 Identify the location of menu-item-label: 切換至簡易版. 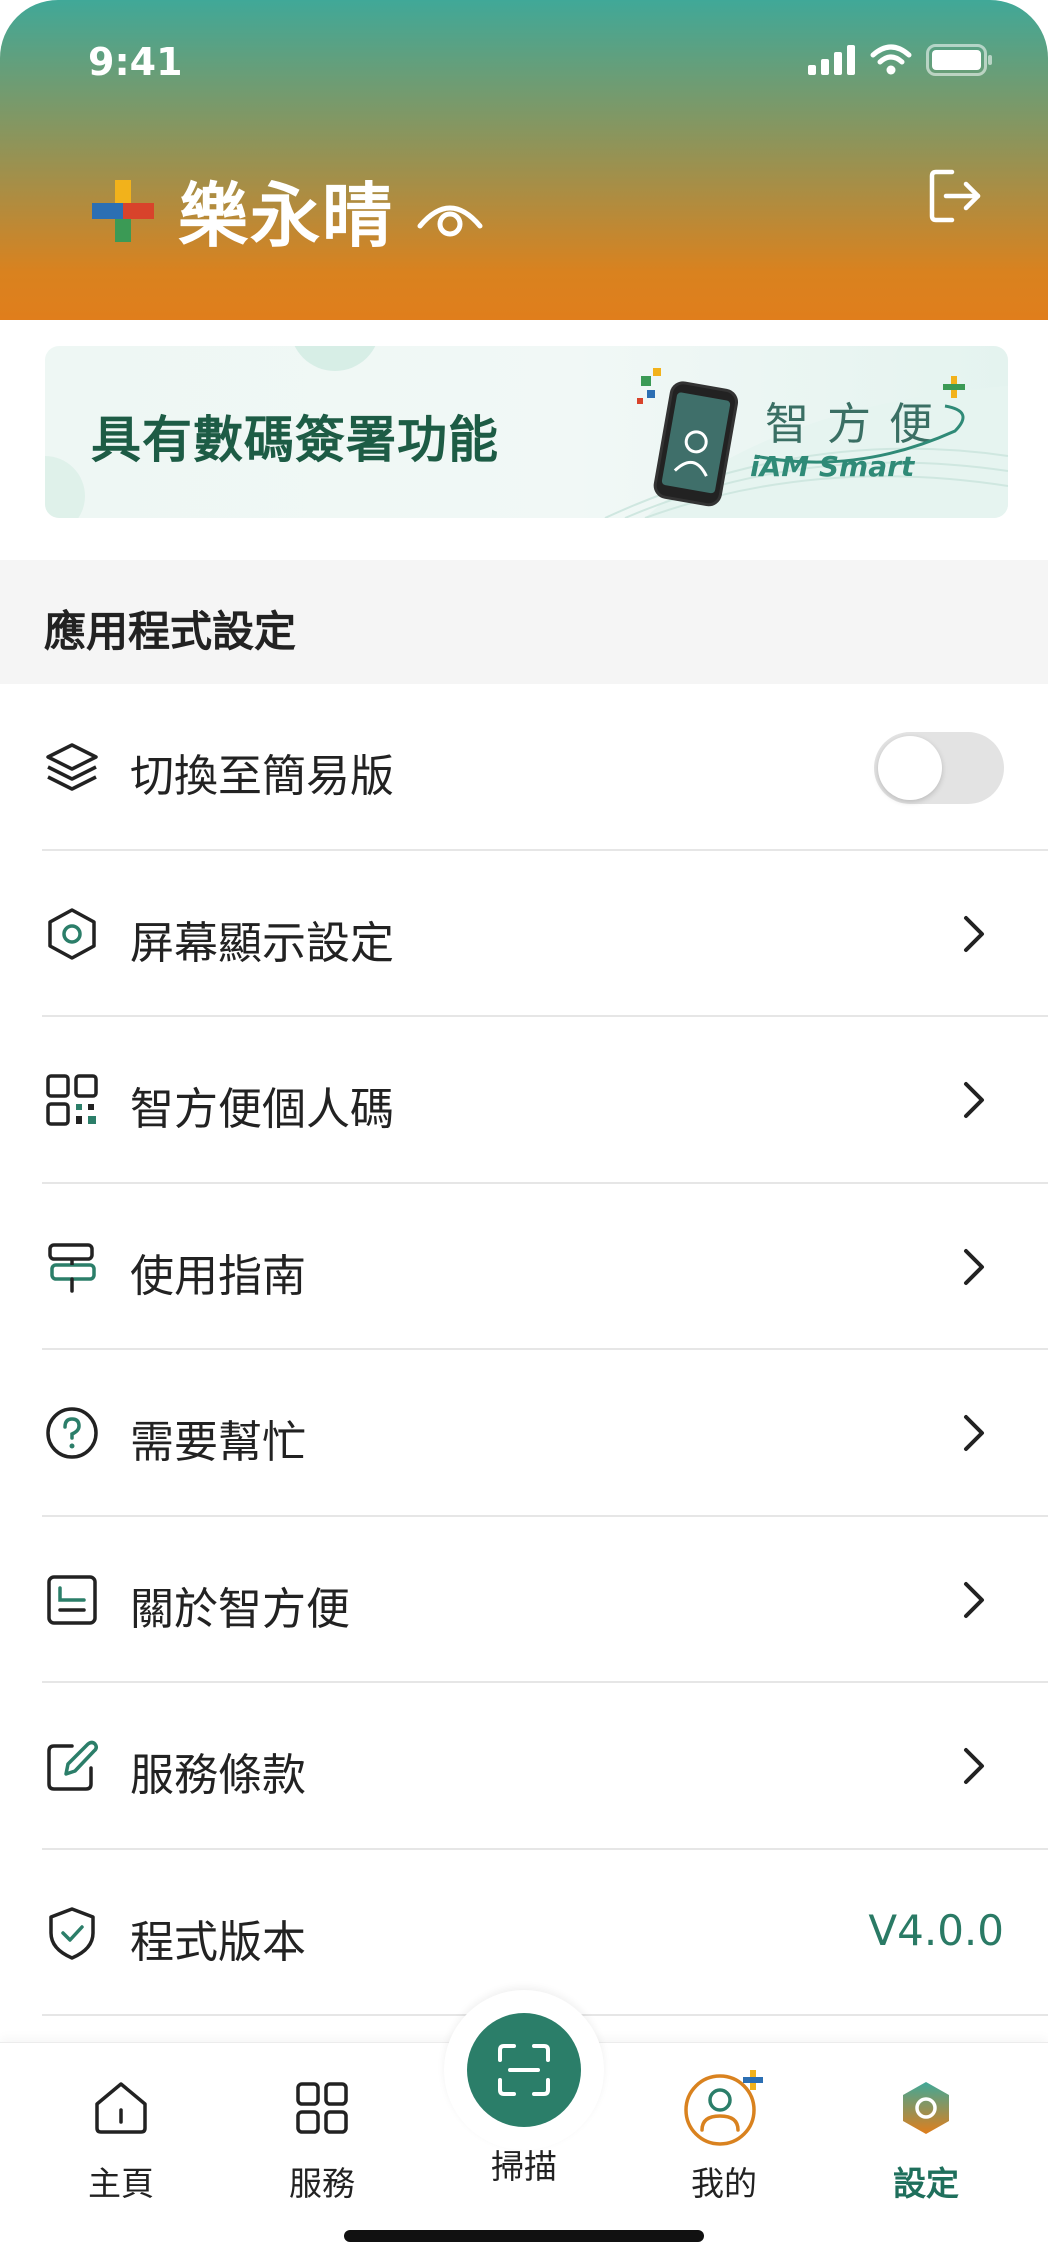
(262, 776).